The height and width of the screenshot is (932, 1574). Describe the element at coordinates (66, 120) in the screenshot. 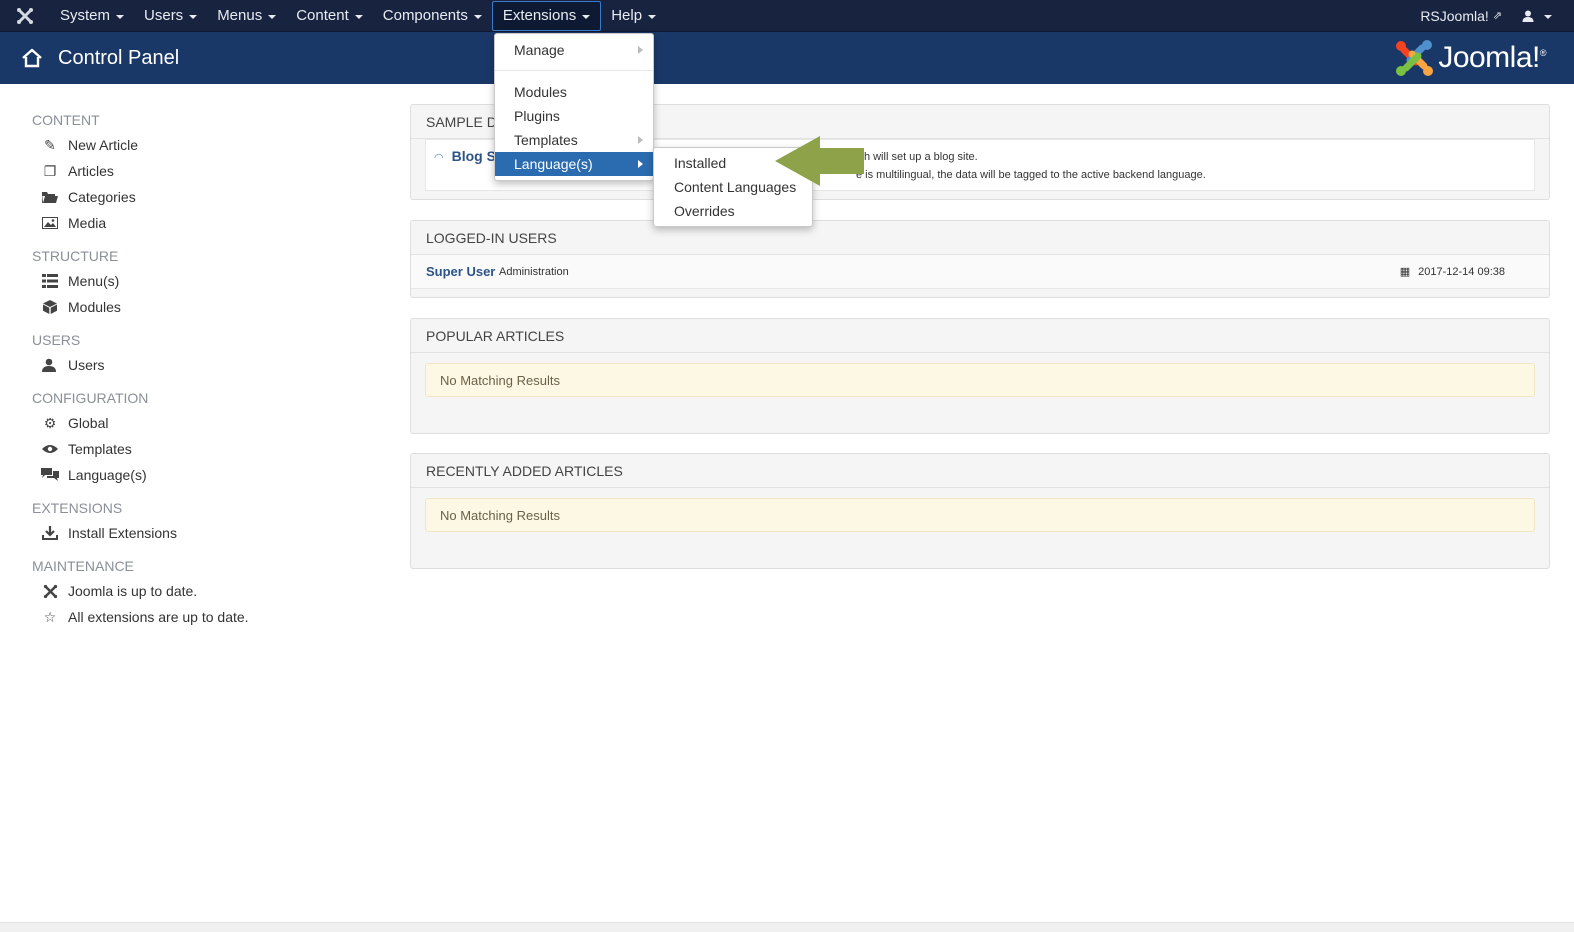

I see `sidebar-heading: CONTENT` at that location.